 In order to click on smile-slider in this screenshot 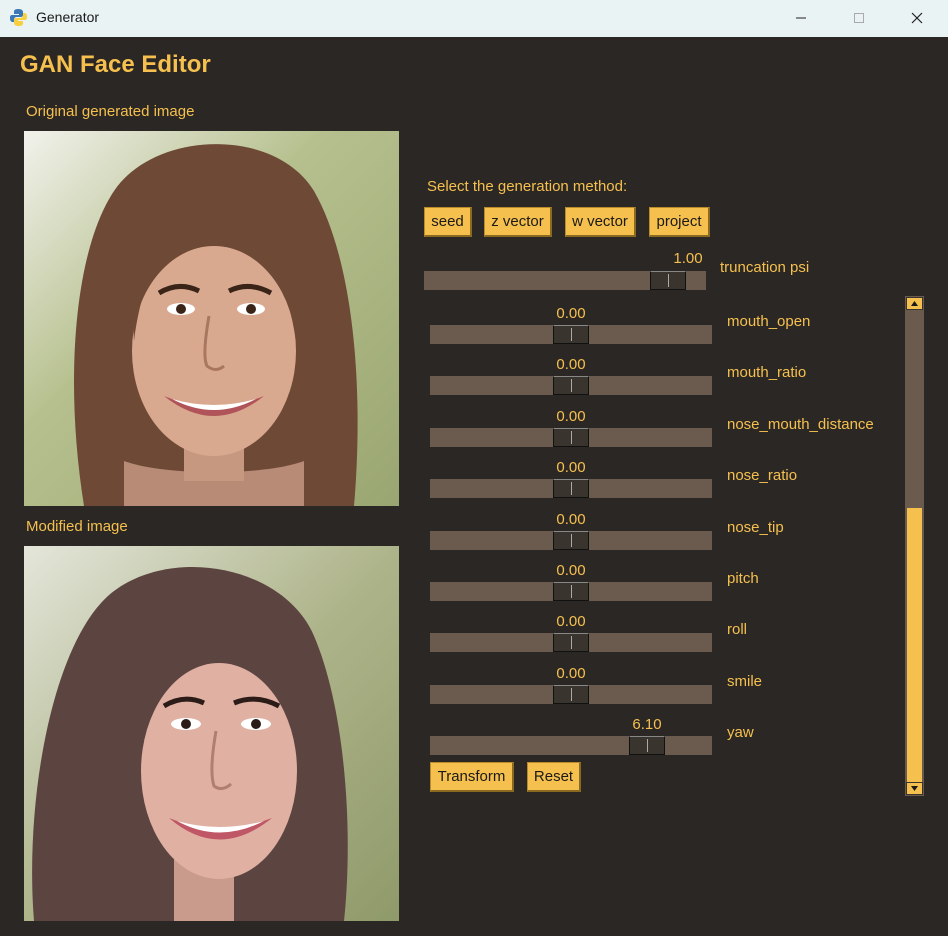, I will do `click(571, 694)`.